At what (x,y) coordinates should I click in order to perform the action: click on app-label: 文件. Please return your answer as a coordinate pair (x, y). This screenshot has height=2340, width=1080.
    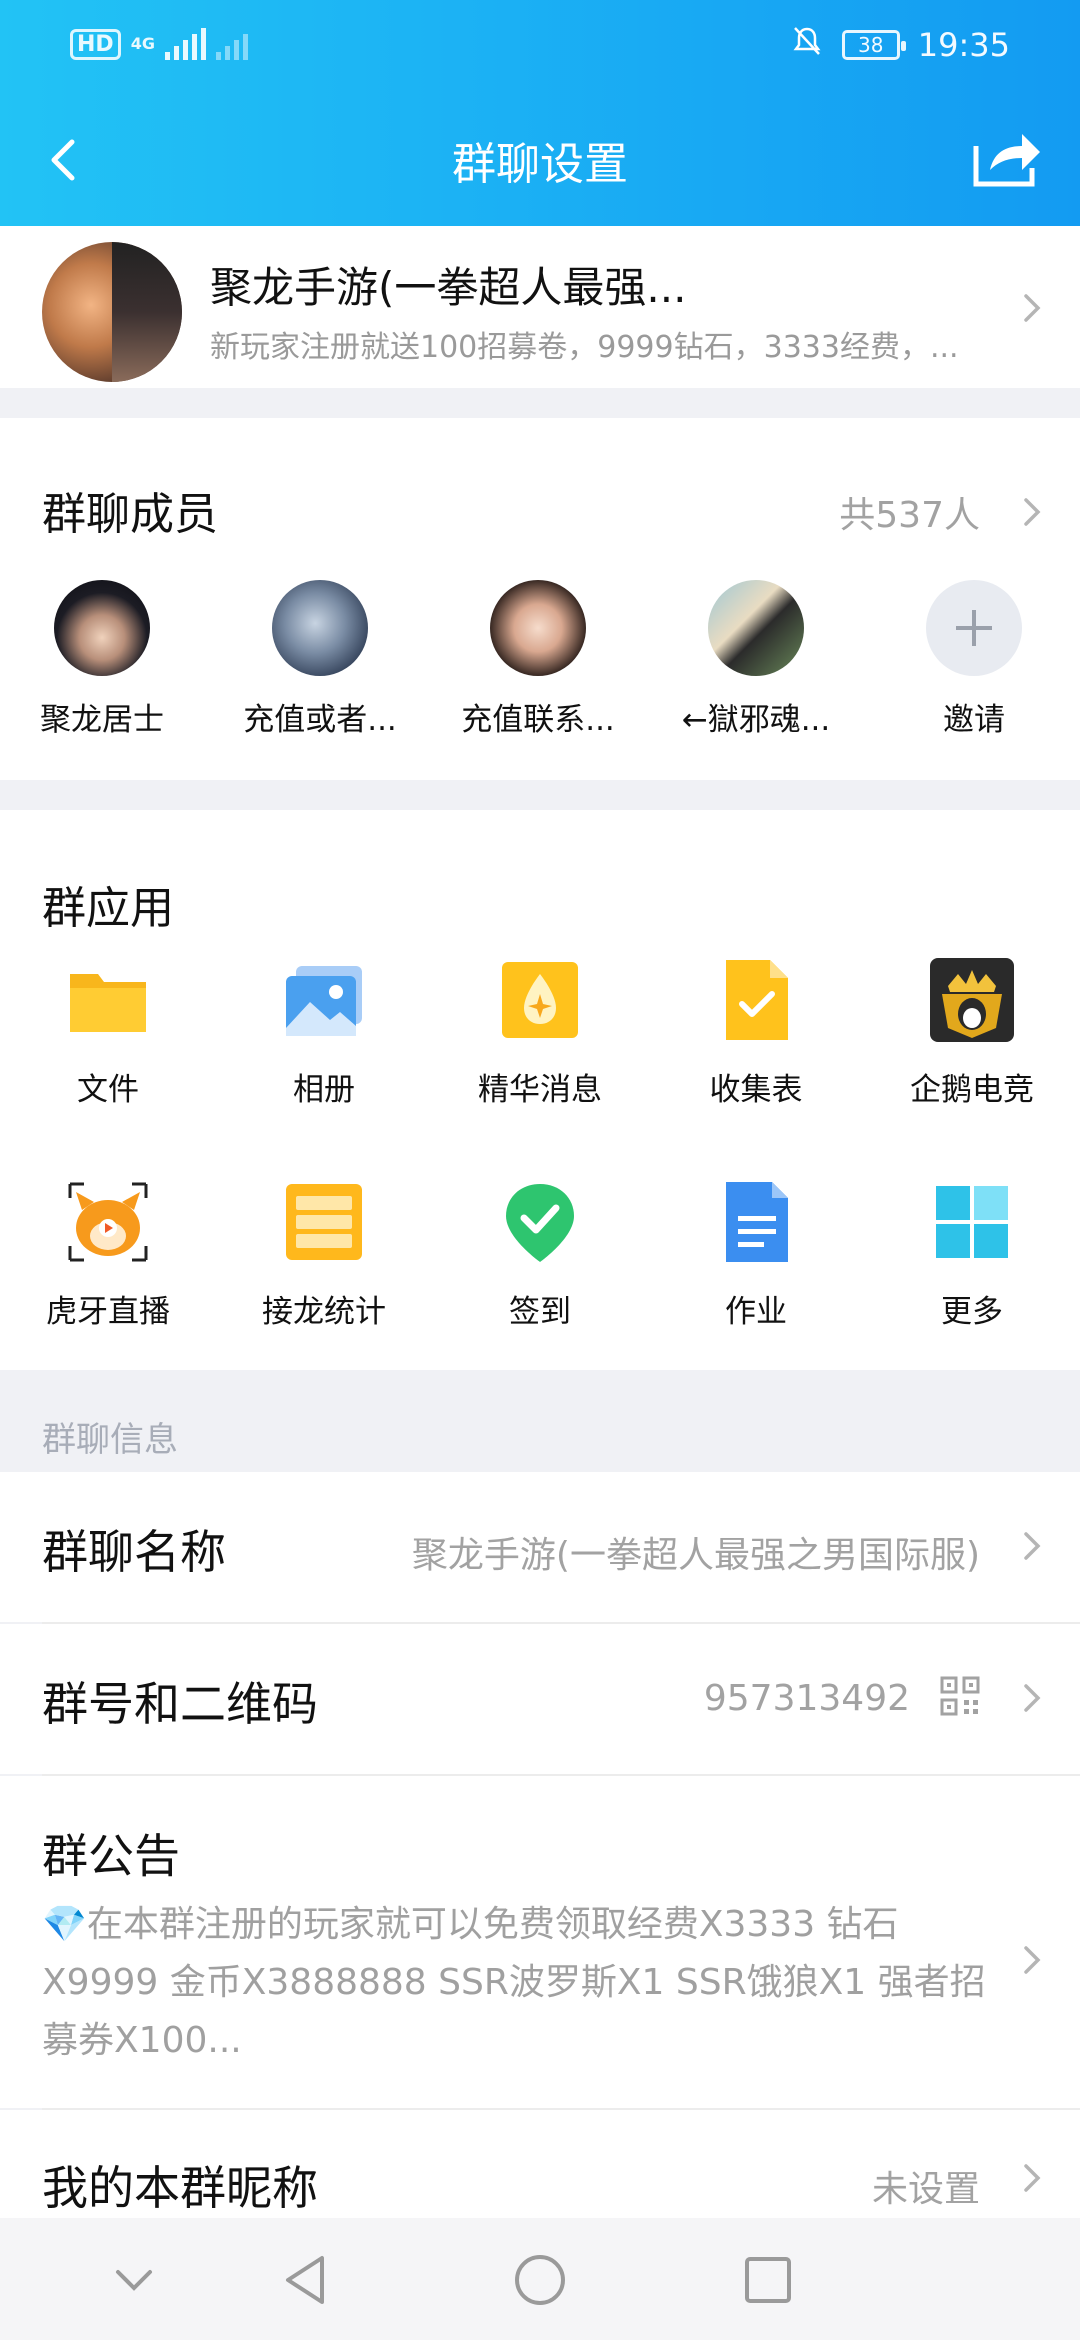
    Looking at the image, I should click on (108, 1090).